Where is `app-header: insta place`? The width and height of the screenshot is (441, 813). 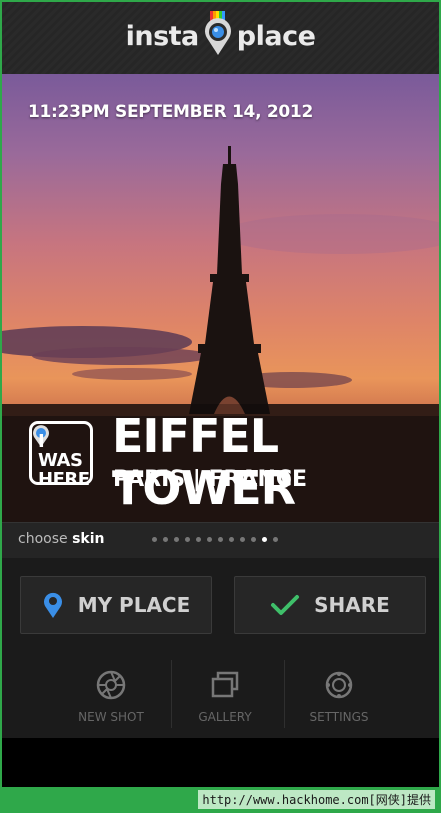
app-header: insta place is located at coordinates (220, 38).